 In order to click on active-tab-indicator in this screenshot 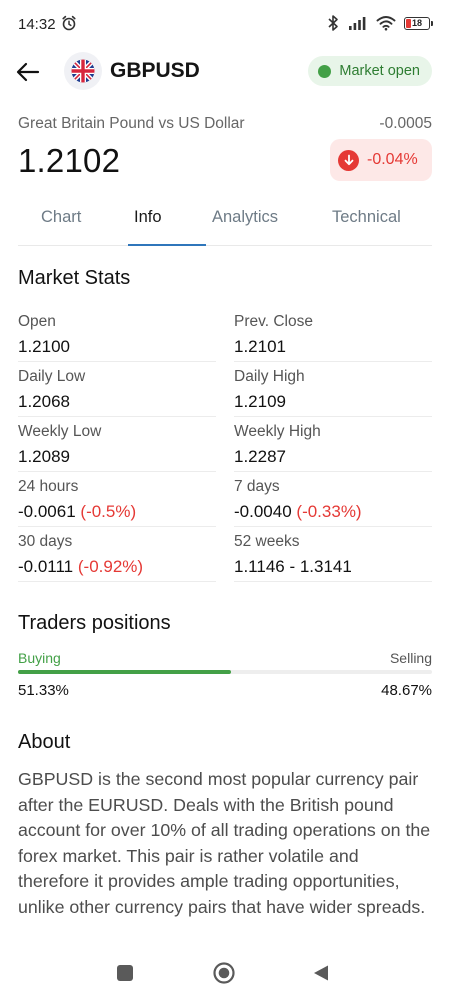, I will do `click(167, 245)`.